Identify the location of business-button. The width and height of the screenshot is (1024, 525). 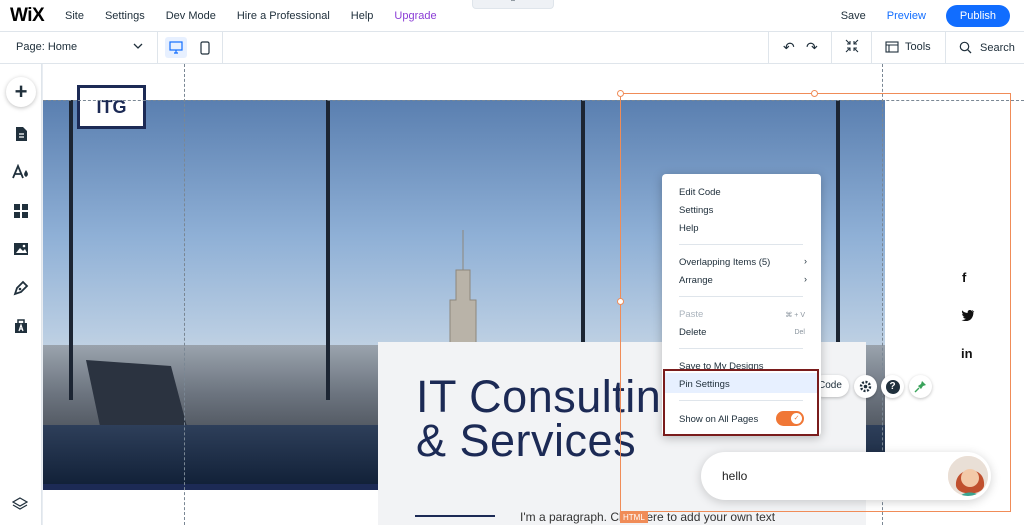
(21, 326).